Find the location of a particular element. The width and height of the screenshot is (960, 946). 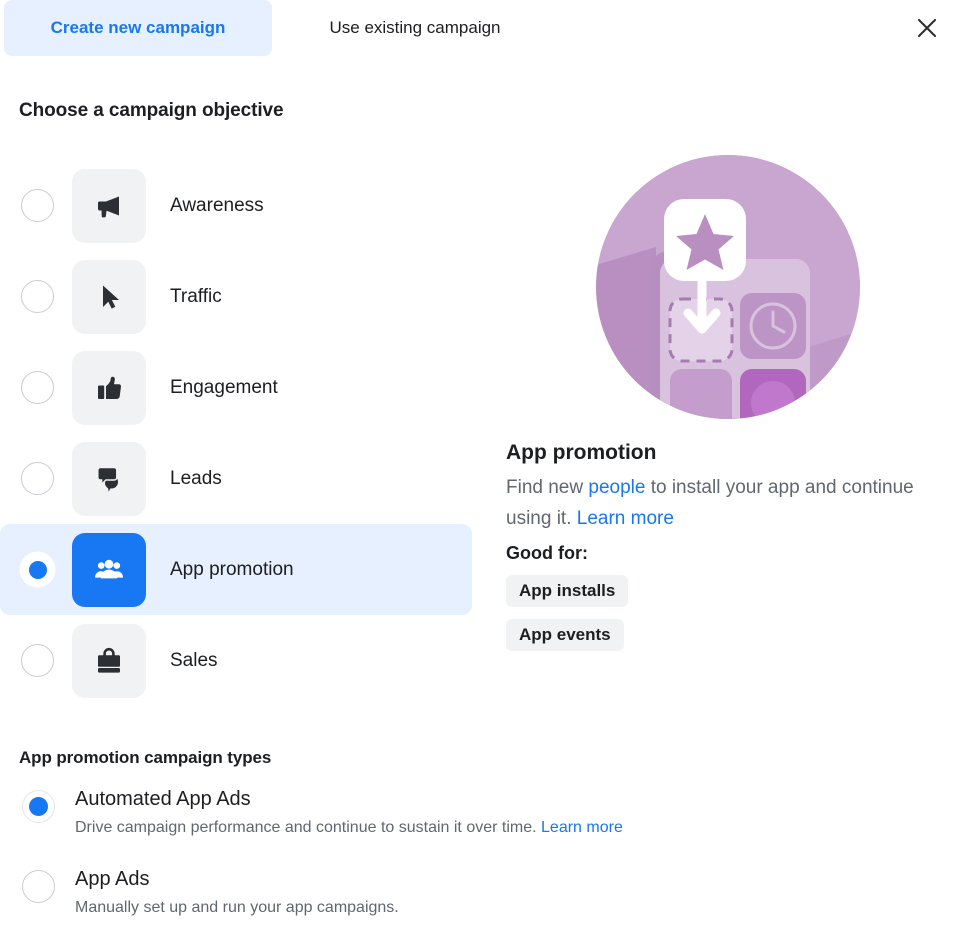

objective-row-app-promotion: App promotion is located at coordinates (236, 569).